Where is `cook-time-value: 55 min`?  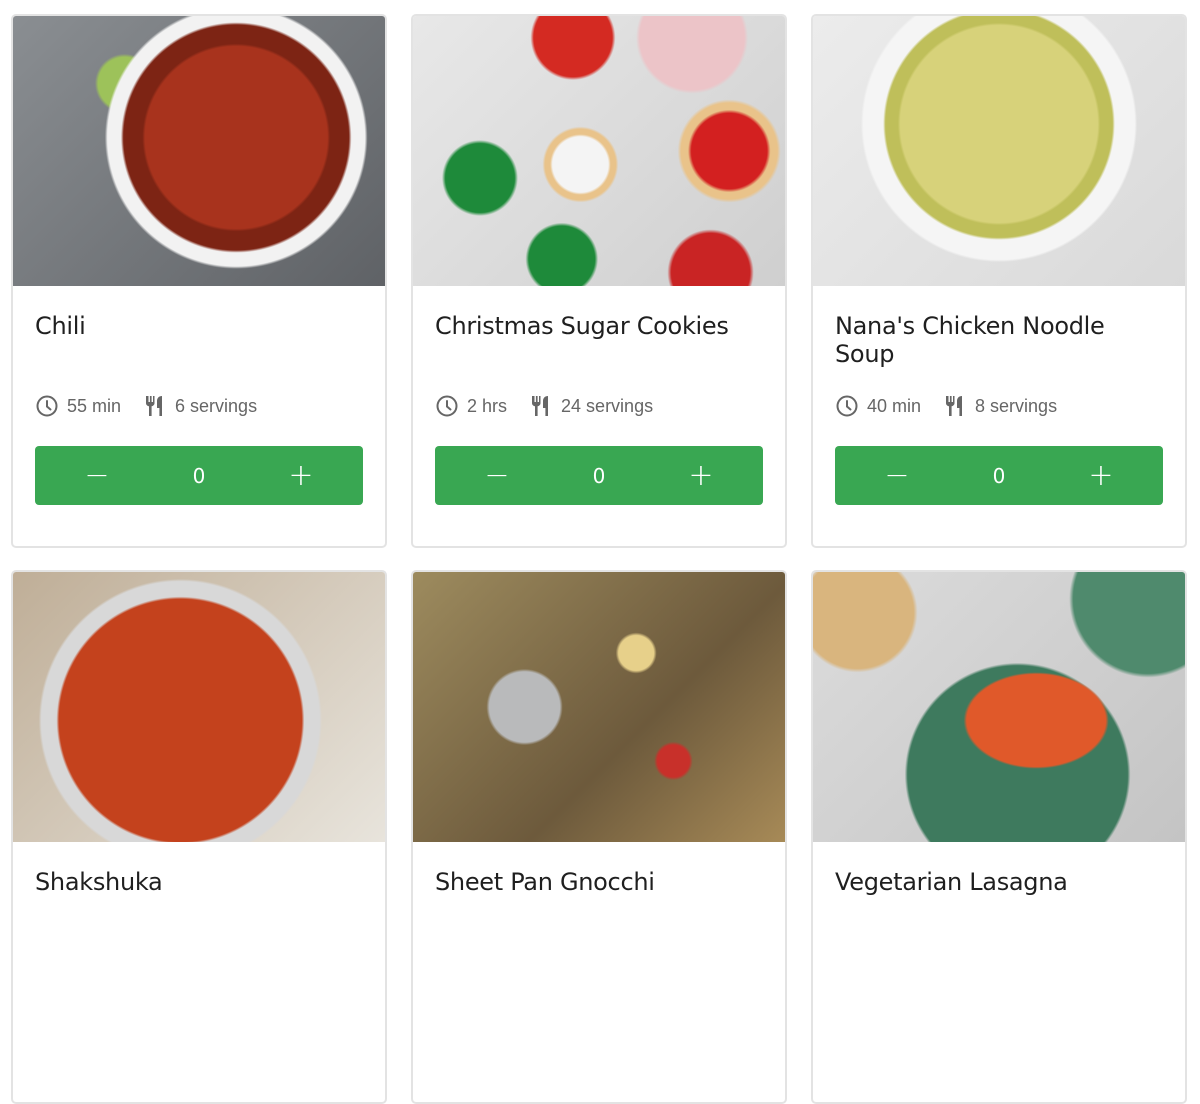
cook-time-value: 55 min is located at coordinates (94, 405).